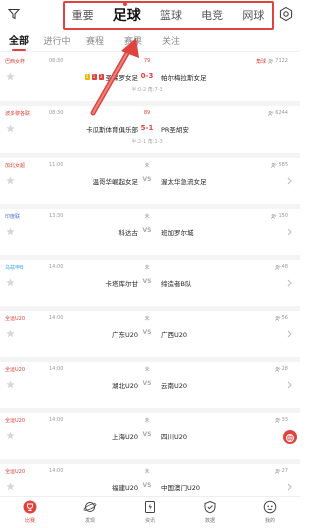 The image size is (320, 528). Describe the element at coordinates (278, 61) in the screenshot. I see `follower-count: 7122` at that location.